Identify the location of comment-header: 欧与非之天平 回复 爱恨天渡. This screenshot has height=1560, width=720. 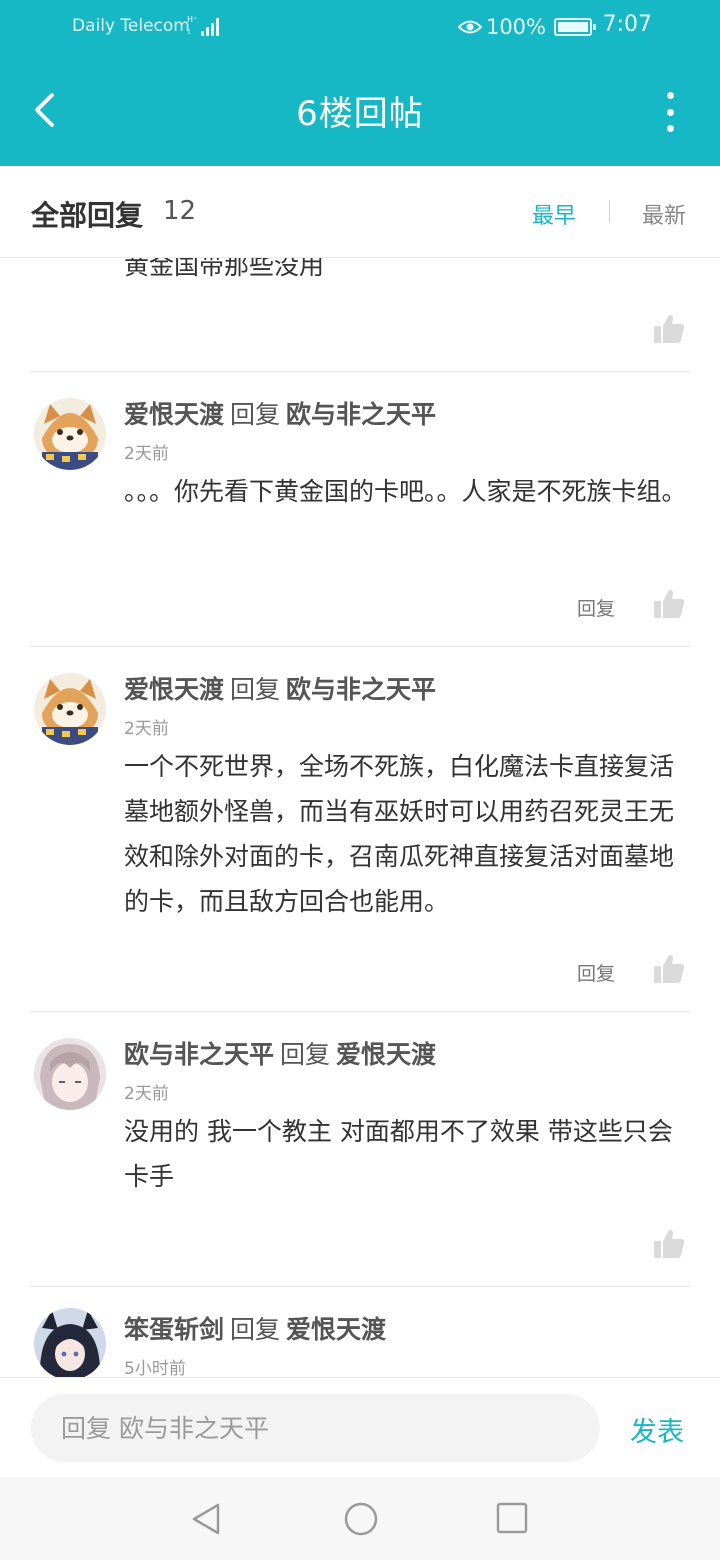
(280, 1053).